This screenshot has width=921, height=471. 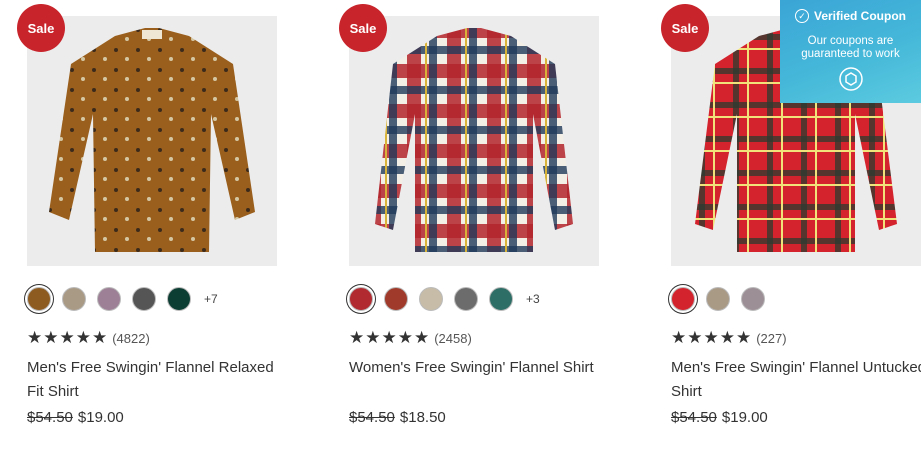 I want to click on rating: ★★★★★ (4822), so click(x=88, y=338).